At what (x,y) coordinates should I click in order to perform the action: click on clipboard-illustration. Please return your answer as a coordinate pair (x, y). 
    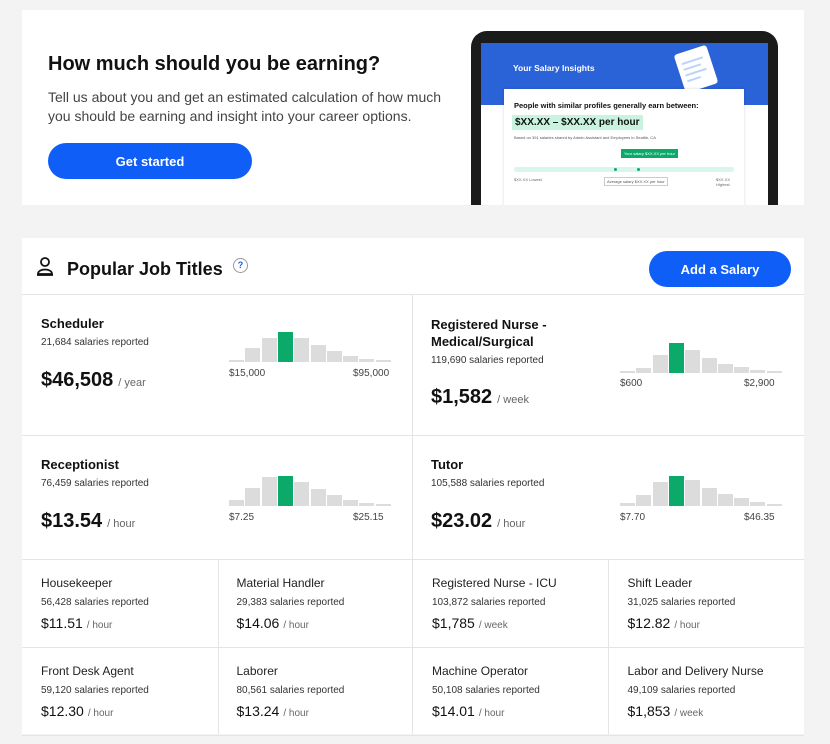
    Looking at the image, I should click on (696, 69).